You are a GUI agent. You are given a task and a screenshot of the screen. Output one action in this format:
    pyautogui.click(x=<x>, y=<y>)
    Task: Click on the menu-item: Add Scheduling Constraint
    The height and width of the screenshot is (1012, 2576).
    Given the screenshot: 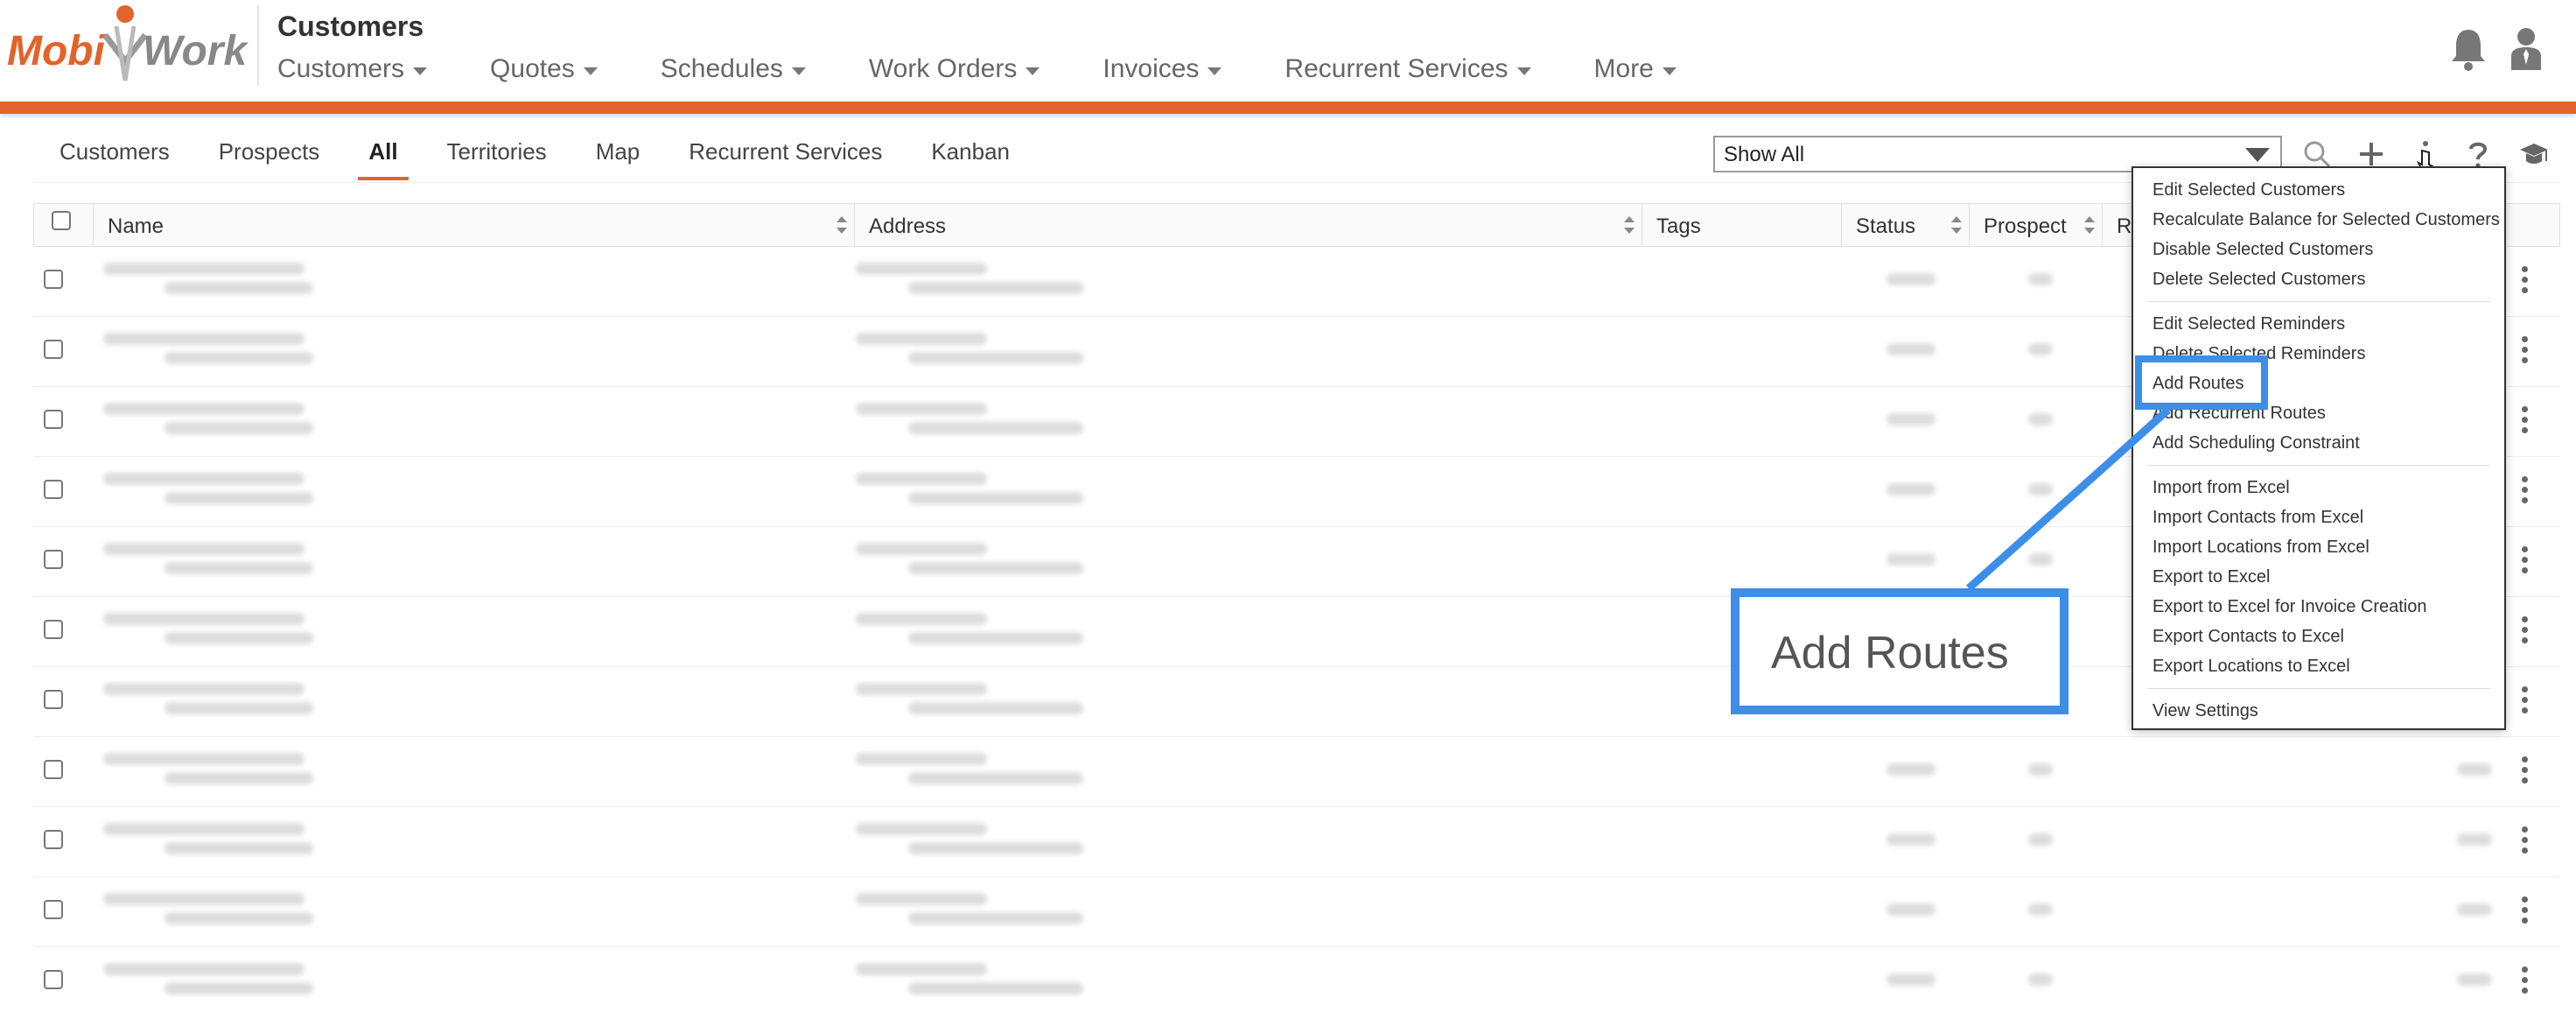 What is the action you would take?
    pyautogui.click(x=2318, y=443)
    